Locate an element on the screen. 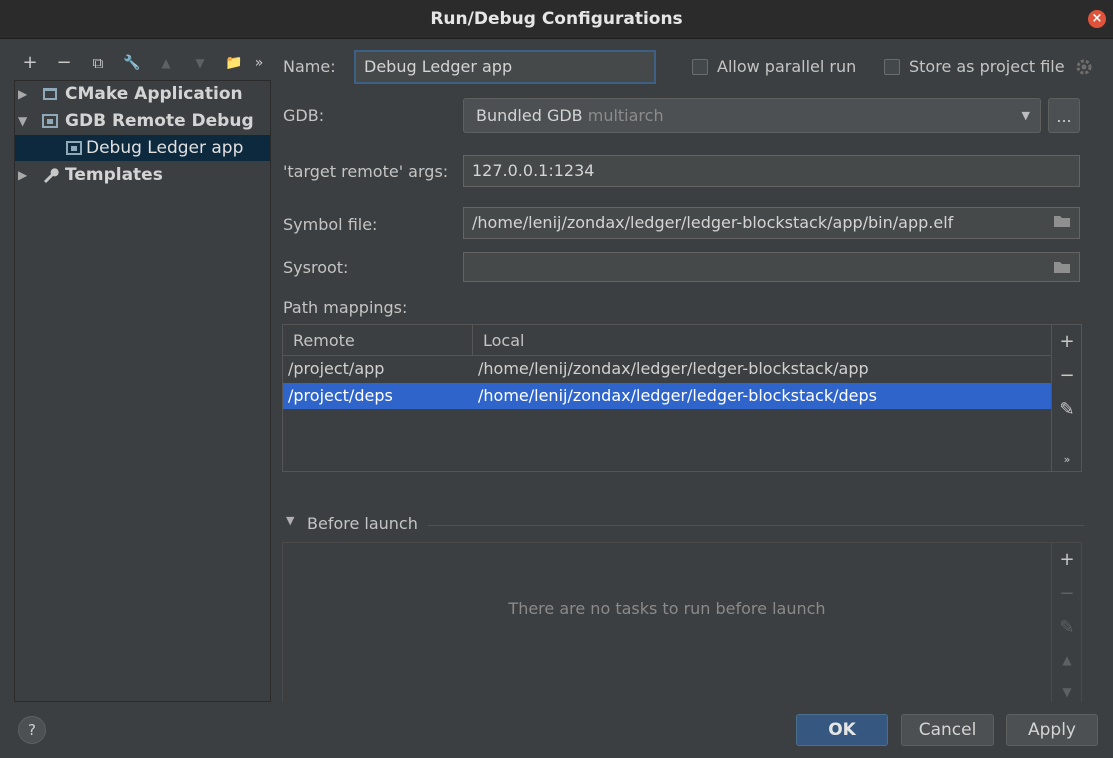  store-as-project-file-label: Store as project file is located at coordinates (987, 66).